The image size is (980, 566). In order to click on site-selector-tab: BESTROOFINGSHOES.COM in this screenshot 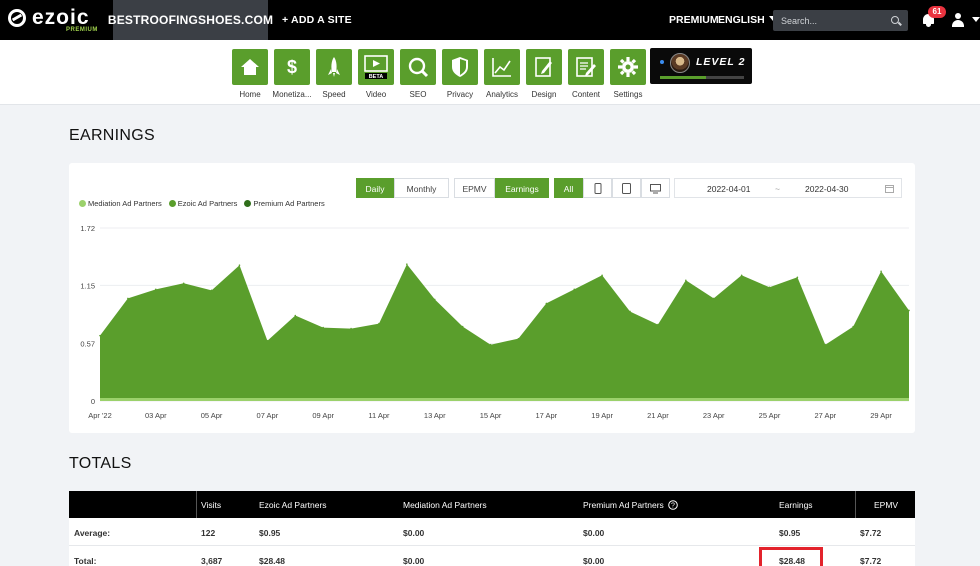, I will do `click(190, 20)`.